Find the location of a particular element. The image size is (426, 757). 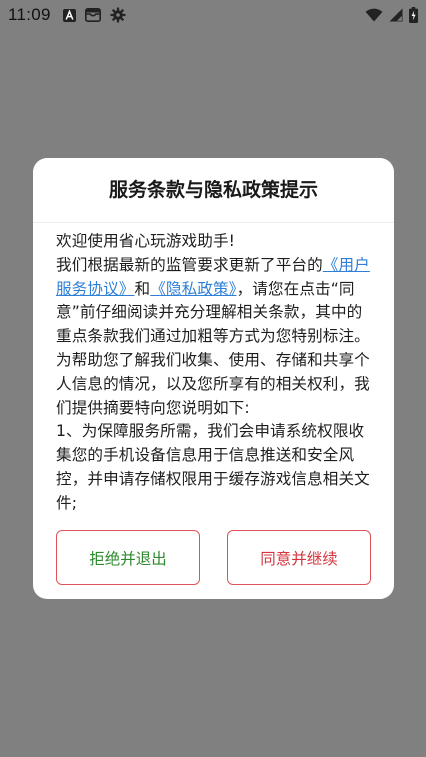

policy-text-pre: 我们根据最新的监管要求更新了平台的 is located at coordinates (189, 264).